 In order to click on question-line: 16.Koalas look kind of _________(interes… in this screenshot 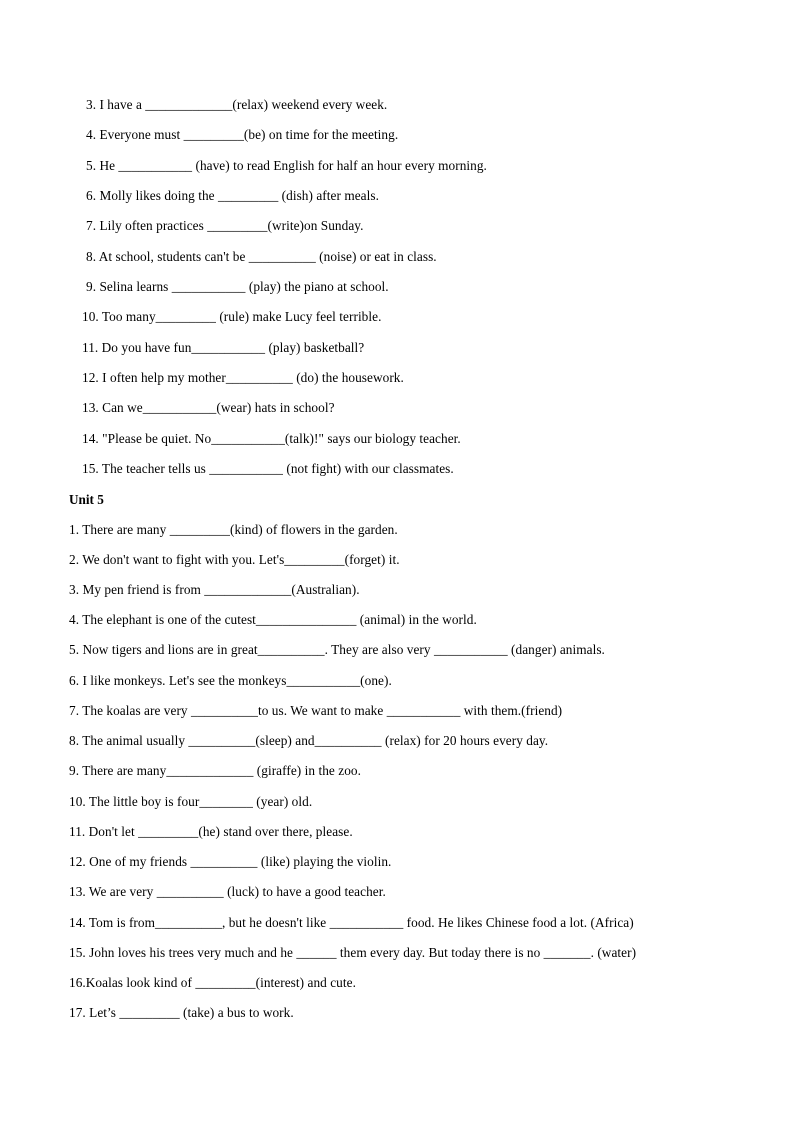, I will do `click(212, 982)`.